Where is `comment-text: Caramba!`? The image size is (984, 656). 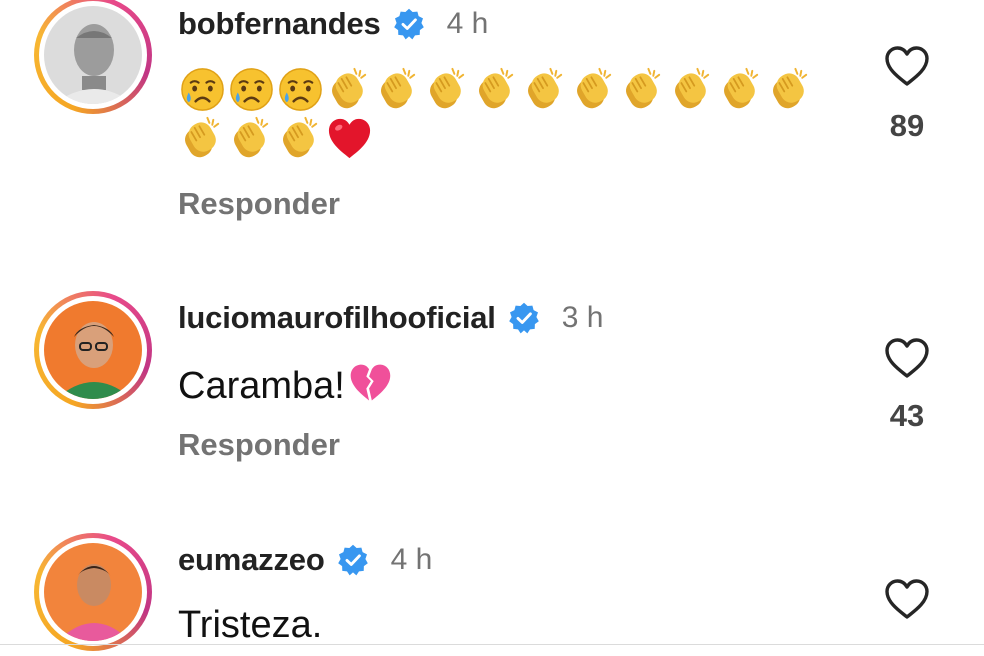 comment-text: Caramba! is located at coordinates (261, 386).